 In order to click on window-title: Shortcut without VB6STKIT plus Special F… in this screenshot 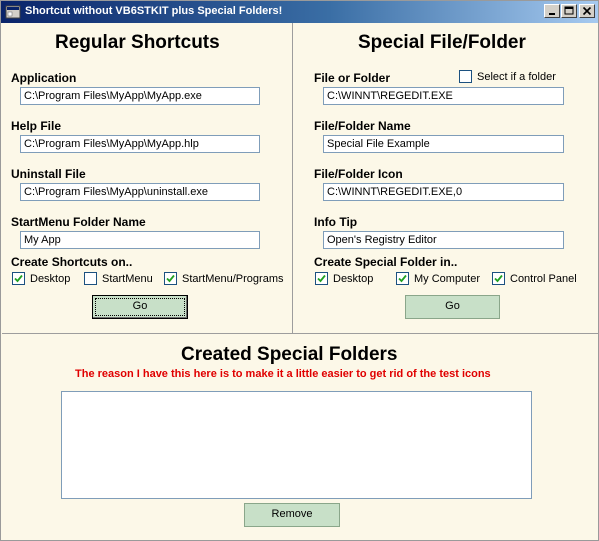, I will do `click(154, 11)`.